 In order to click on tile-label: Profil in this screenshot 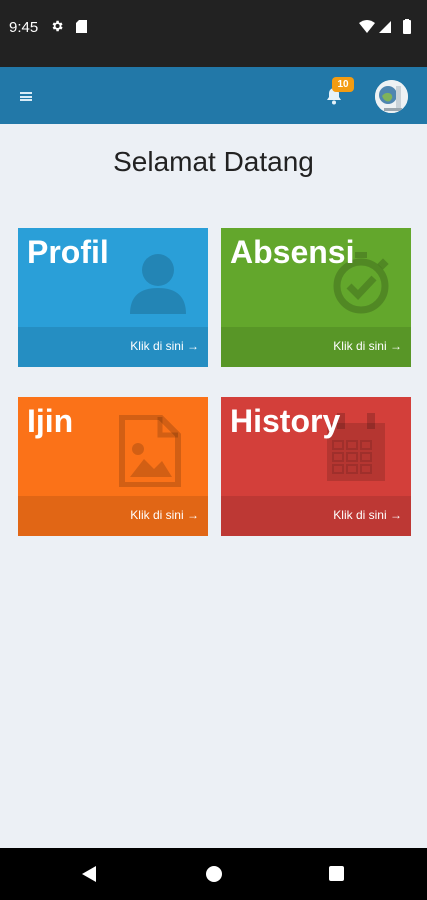, I will do `click(68, 252)`.